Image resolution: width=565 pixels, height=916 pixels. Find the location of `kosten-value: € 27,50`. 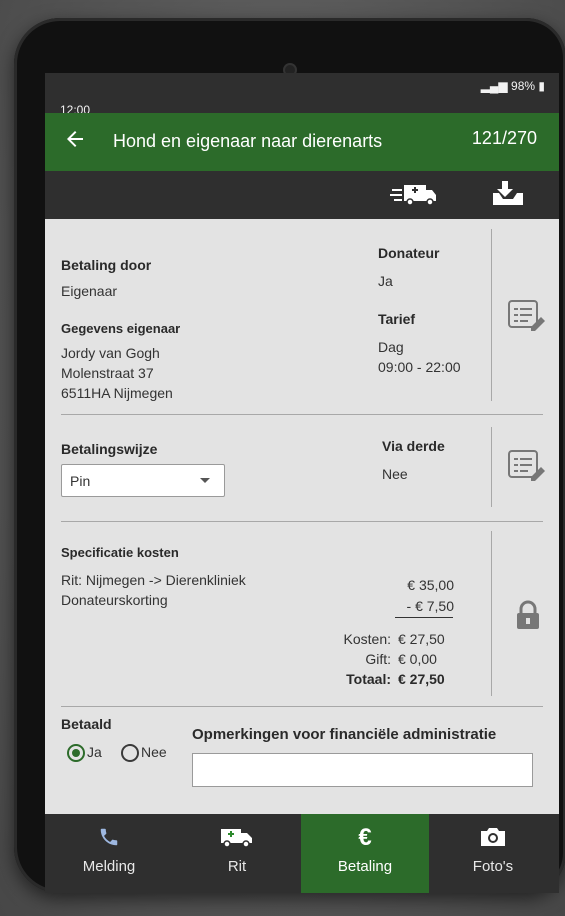

kosten-value: € 27,50 is located at coordinates (421, 639).